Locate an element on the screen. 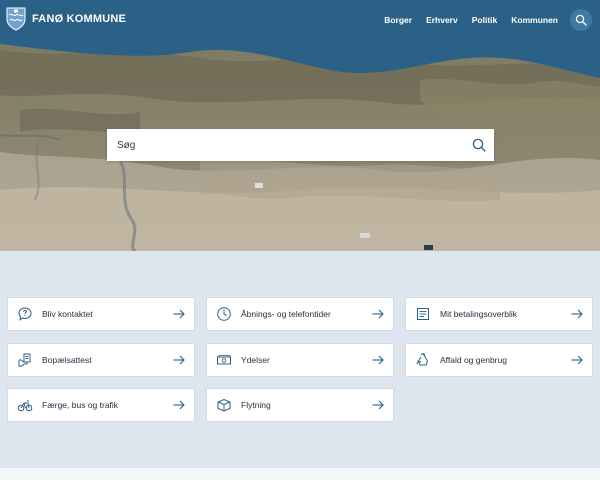  nav-item-erhverv: Erhverv is located at coordinates (442, 20).